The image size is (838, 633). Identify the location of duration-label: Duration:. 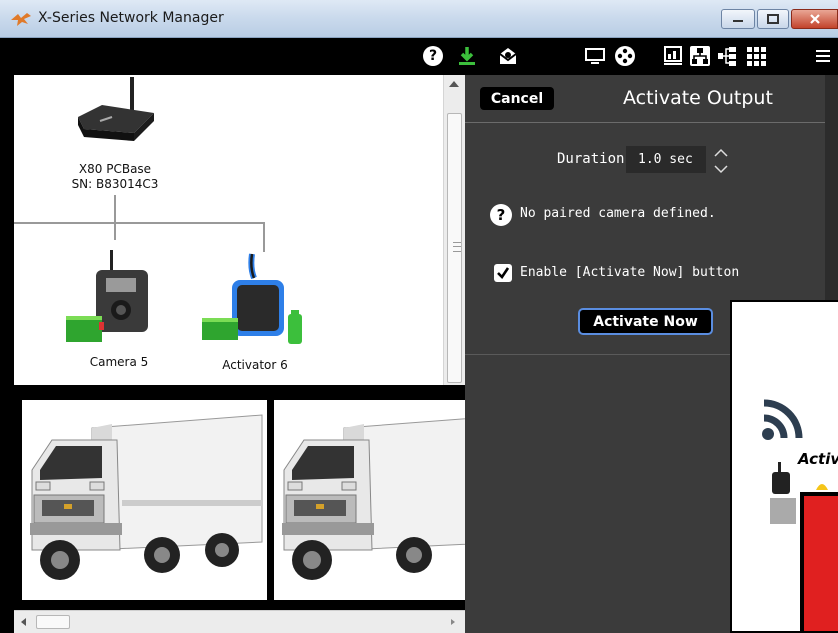
(595, 159).